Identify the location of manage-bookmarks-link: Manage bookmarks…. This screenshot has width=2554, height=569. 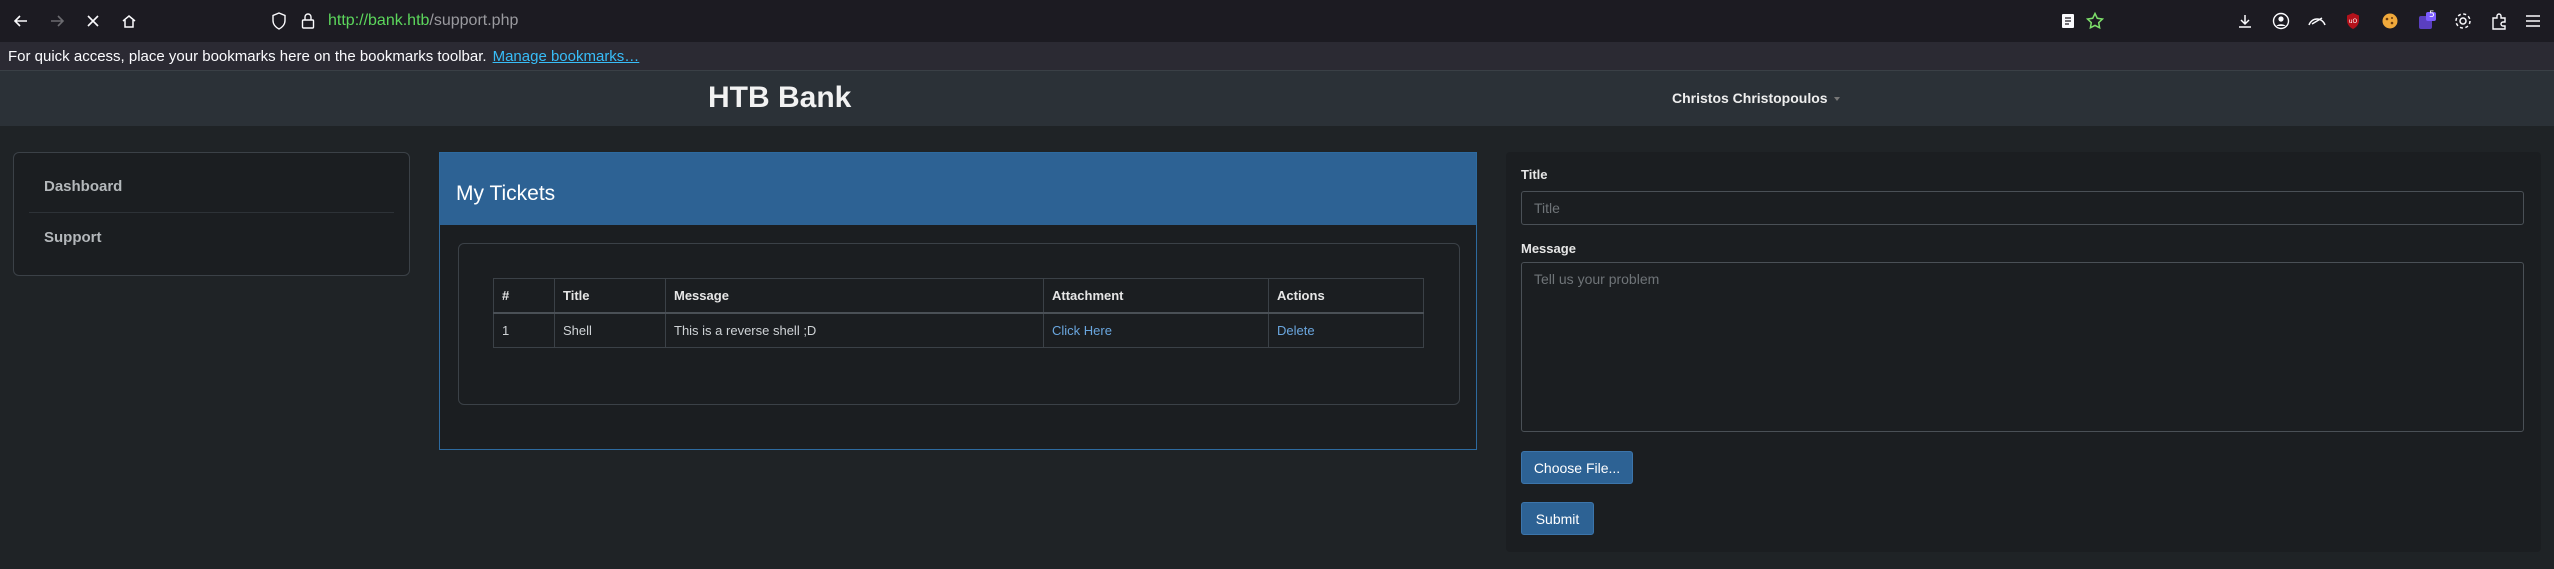
(566, 56).